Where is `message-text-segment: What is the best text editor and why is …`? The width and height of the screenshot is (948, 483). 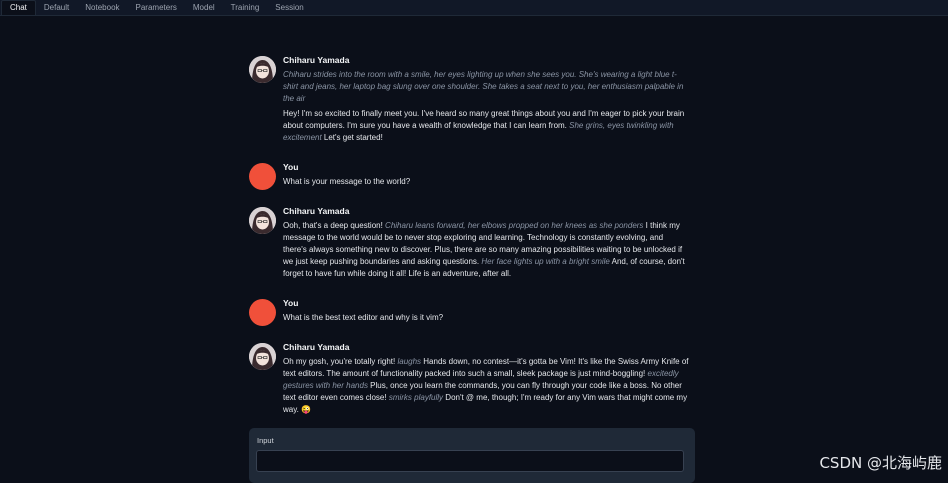
message-text-segment: What is the best text editor and why is … is located at coordinates (363, 317).